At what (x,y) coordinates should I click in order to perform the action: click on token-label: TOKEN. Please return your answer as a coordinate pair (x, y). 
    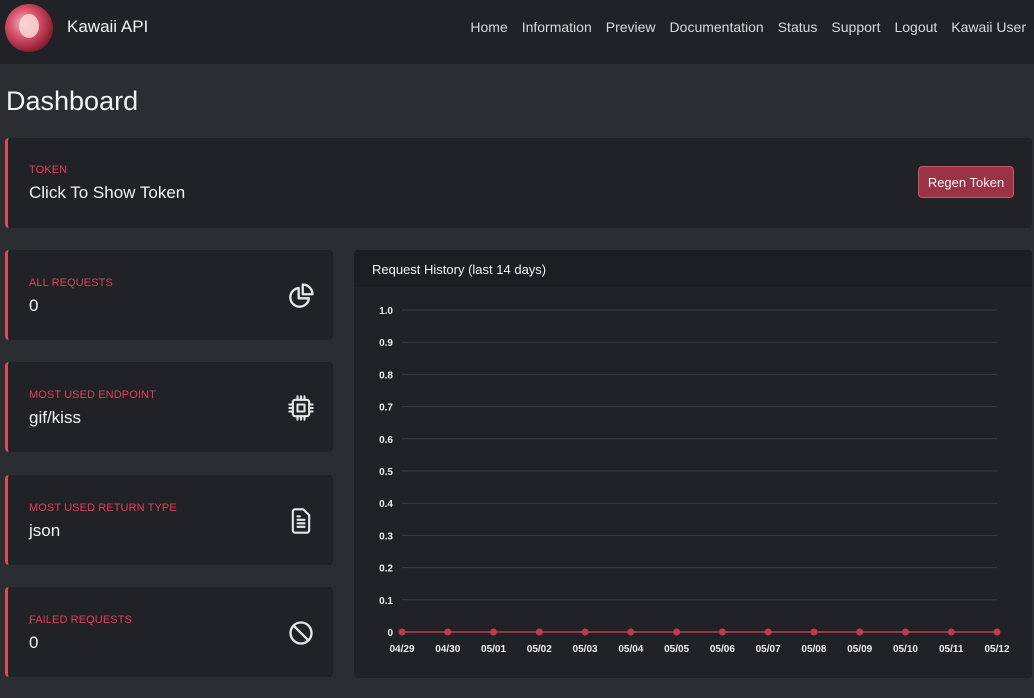
    Looking at the image, I should click on (48, 170).